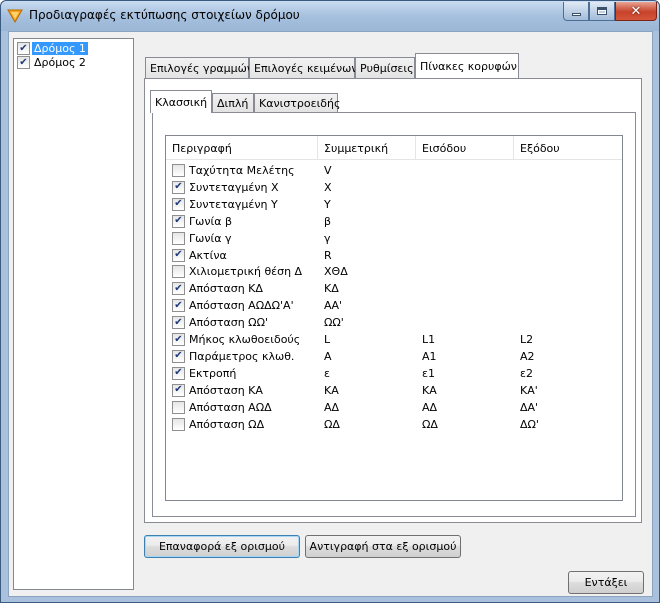 The height and width of the screenshot is (603, 660). What do you see at coordinates (220, 322) in the screenshot?
I see `row-description-cell: ✔ Απόσταση ΩΩ'` at bounding box center [220, 322].